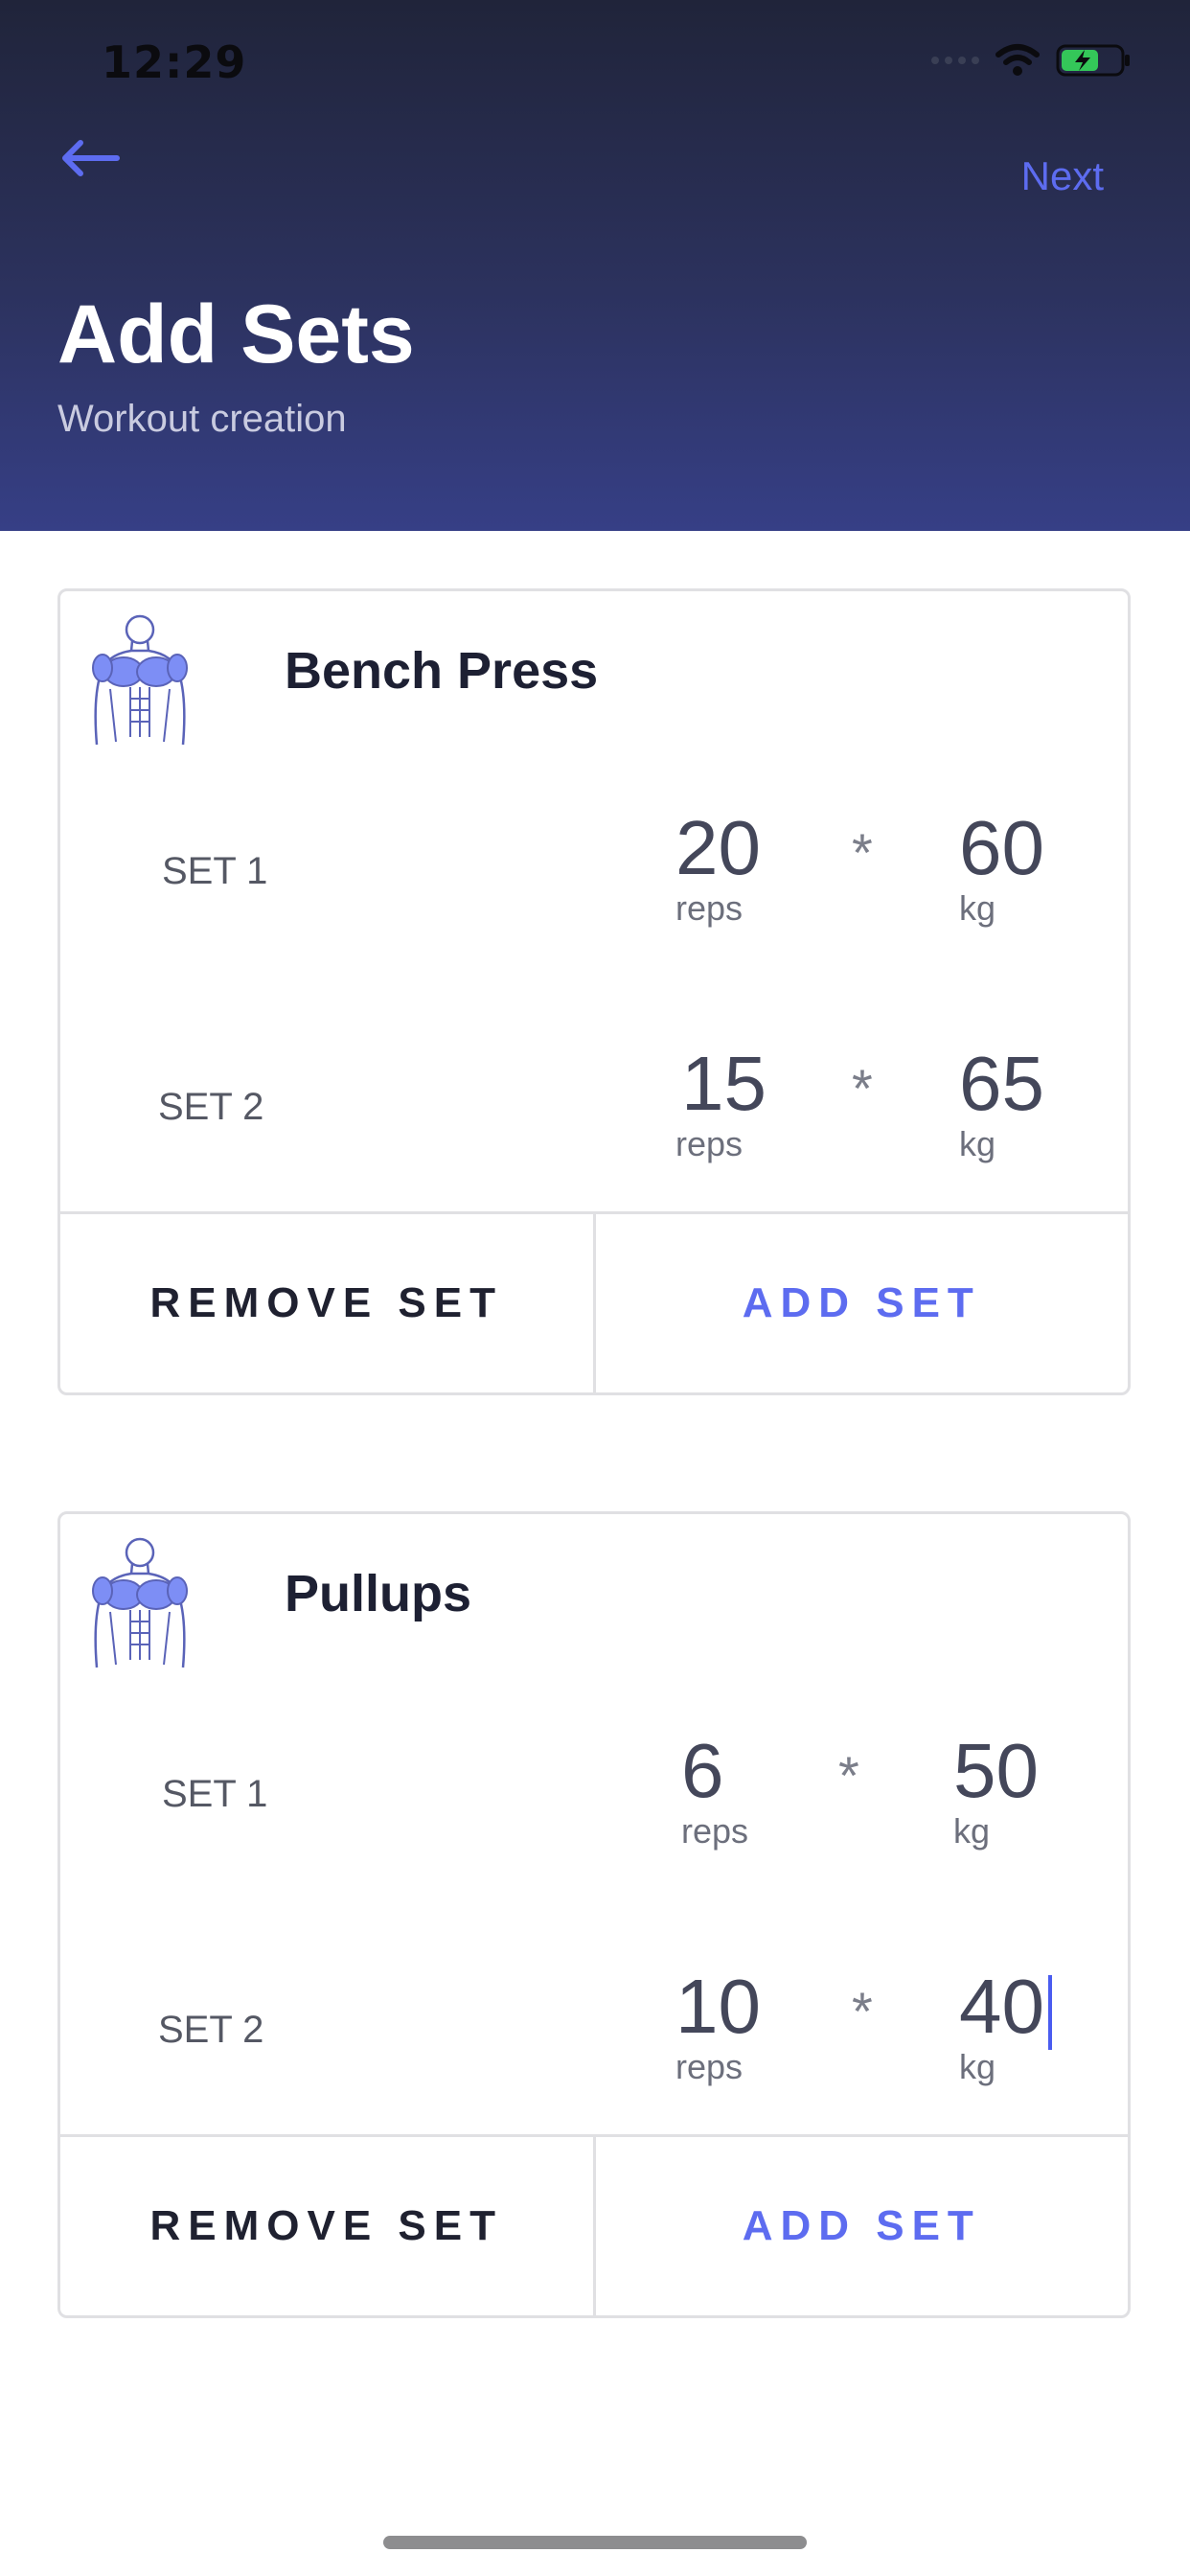 The image size is (1190, 2576). I want to click on reps-input: 15, so click(724, 1084).